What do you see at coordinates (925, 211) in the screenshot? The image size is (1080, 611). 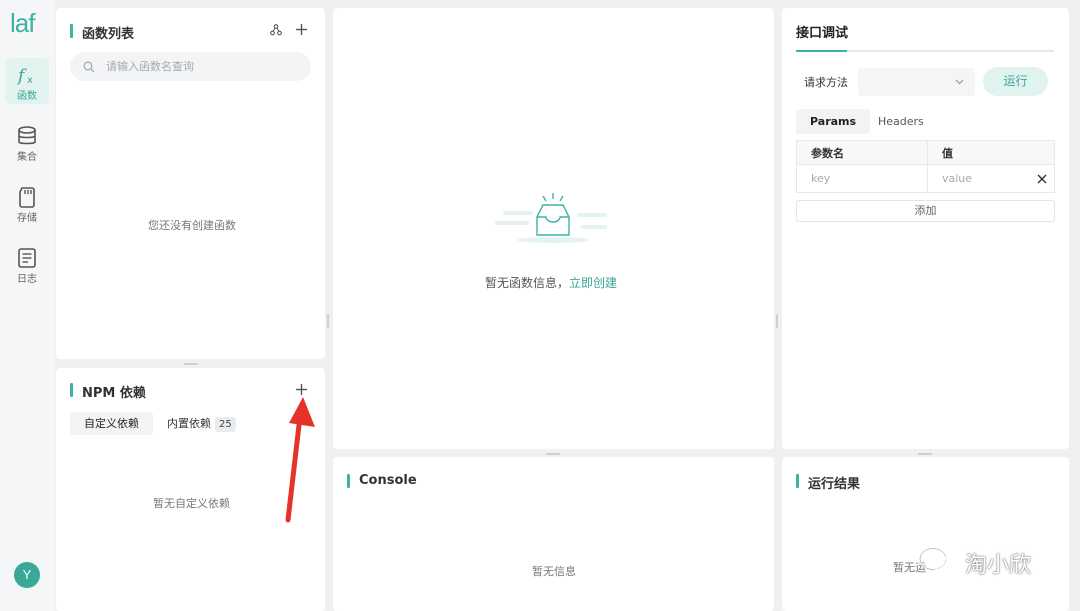 I see `add-param-button: 添加` at bounding box center [925, 211].